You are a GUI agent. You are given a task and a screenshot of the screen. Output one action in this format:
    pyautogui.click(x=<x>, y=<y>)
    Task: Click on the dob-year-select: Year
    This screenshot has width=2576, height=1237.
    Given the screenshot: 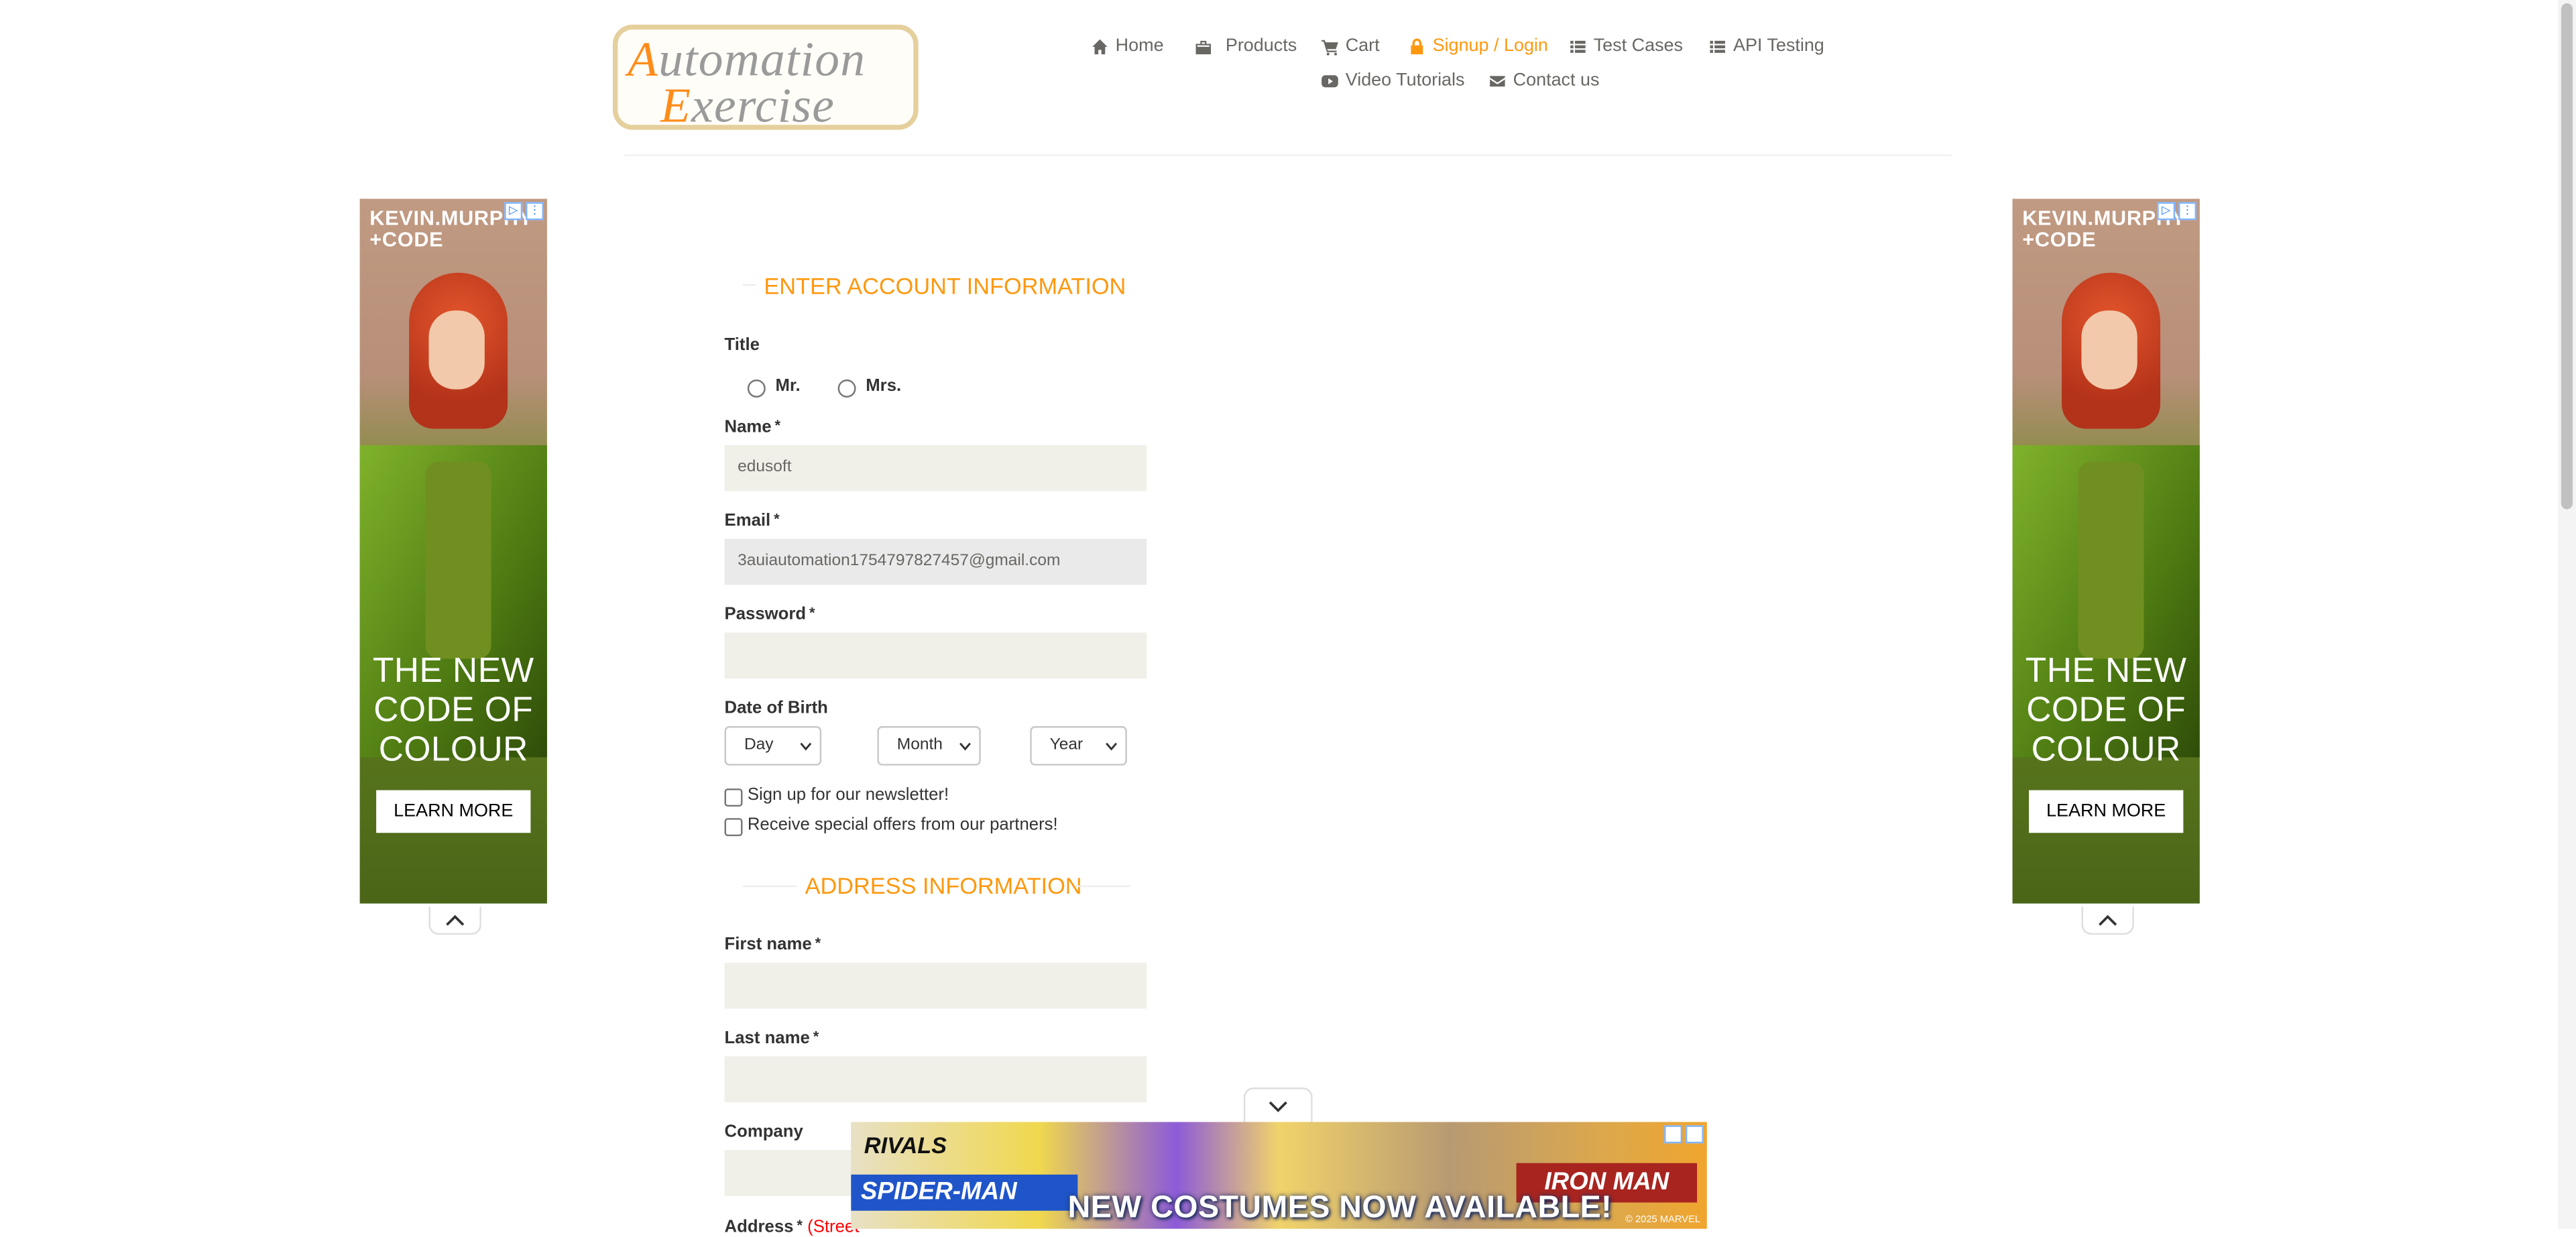 What is the action you would take?
    pyautogui.click(x=1078, y=746)
    